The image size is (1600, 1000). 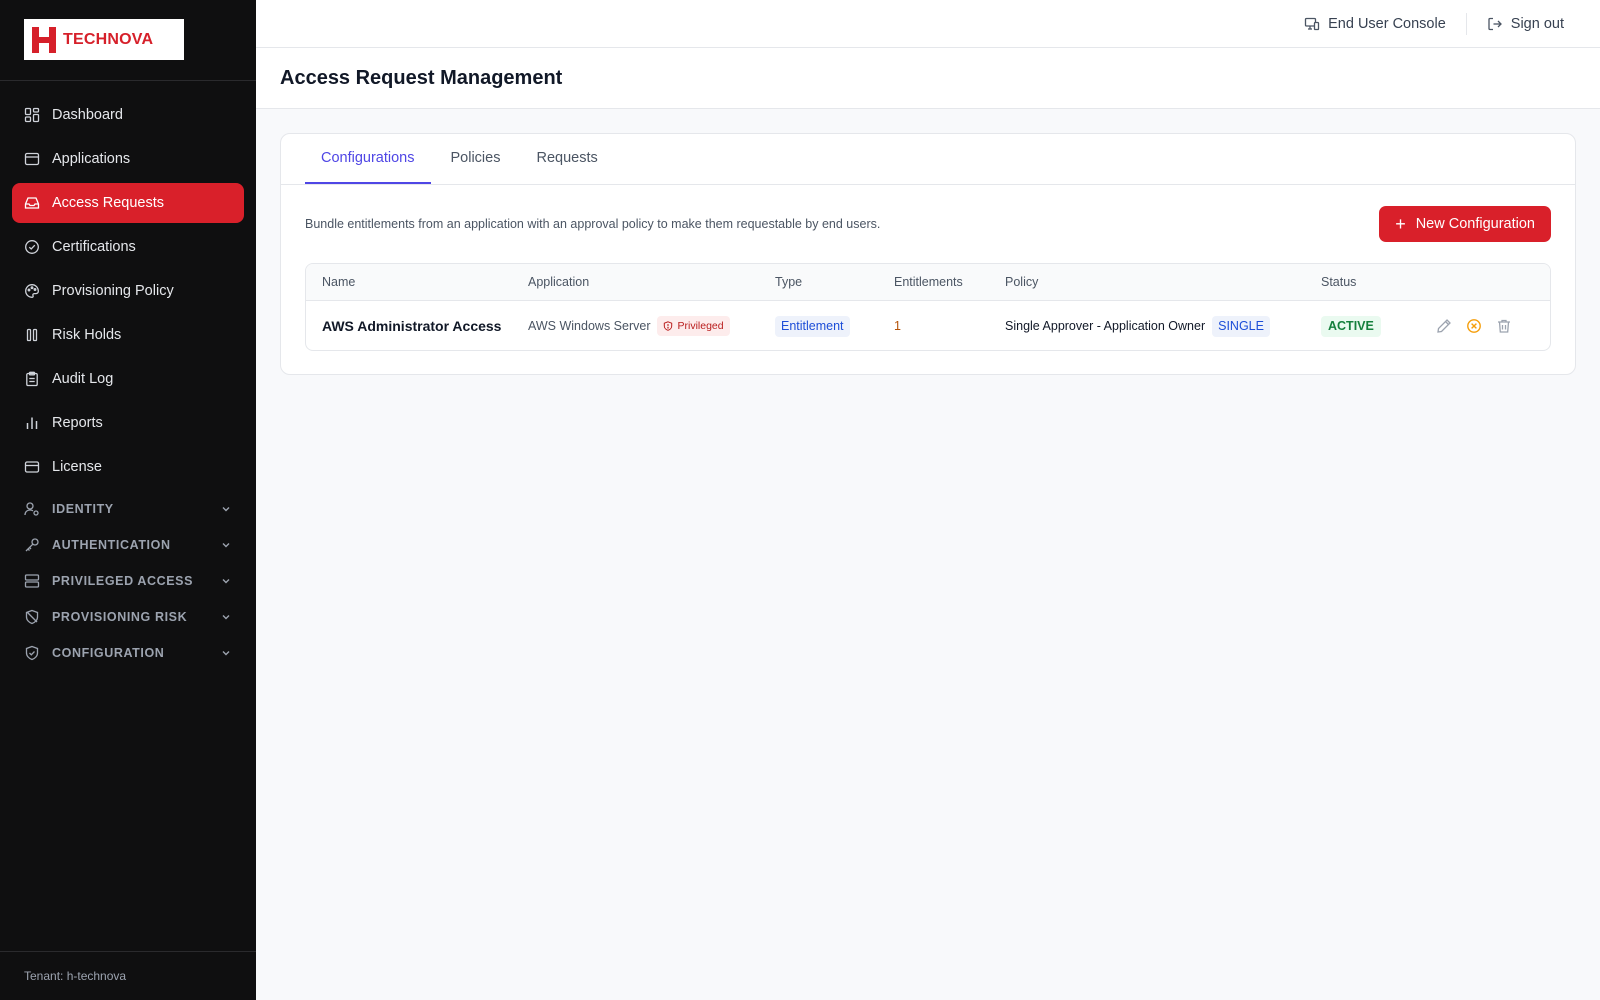 I want to click on new-configuration-button: + New Configuration, so click(x=1465, y=224).